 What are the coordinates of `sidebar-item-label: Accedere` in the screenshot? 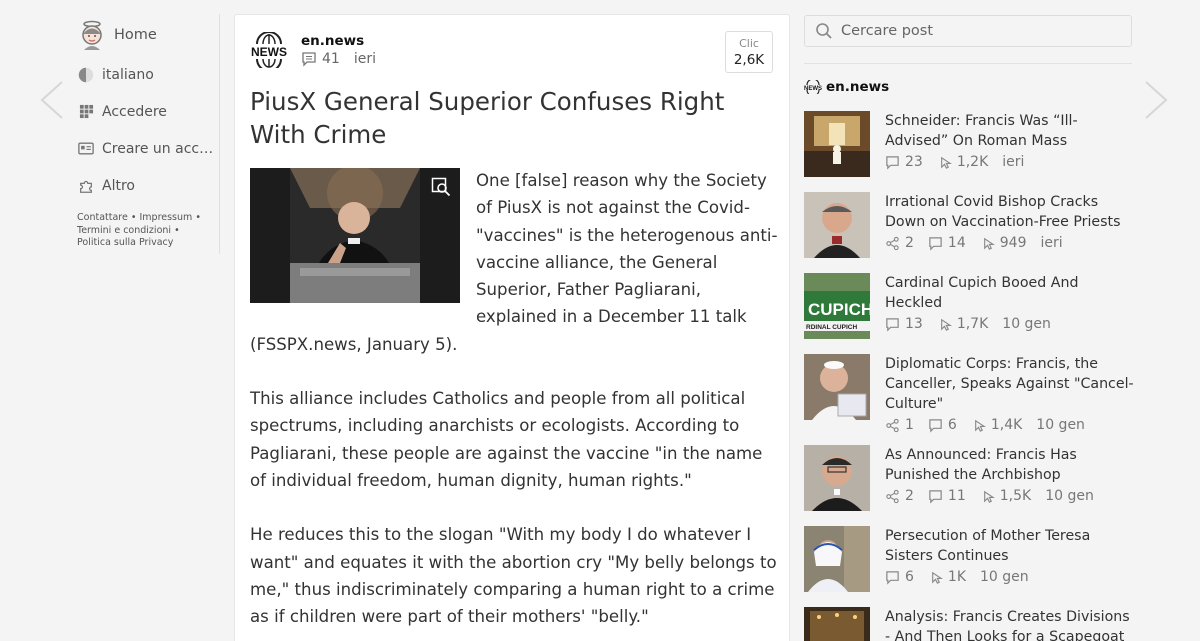 It's located at (134, 111).